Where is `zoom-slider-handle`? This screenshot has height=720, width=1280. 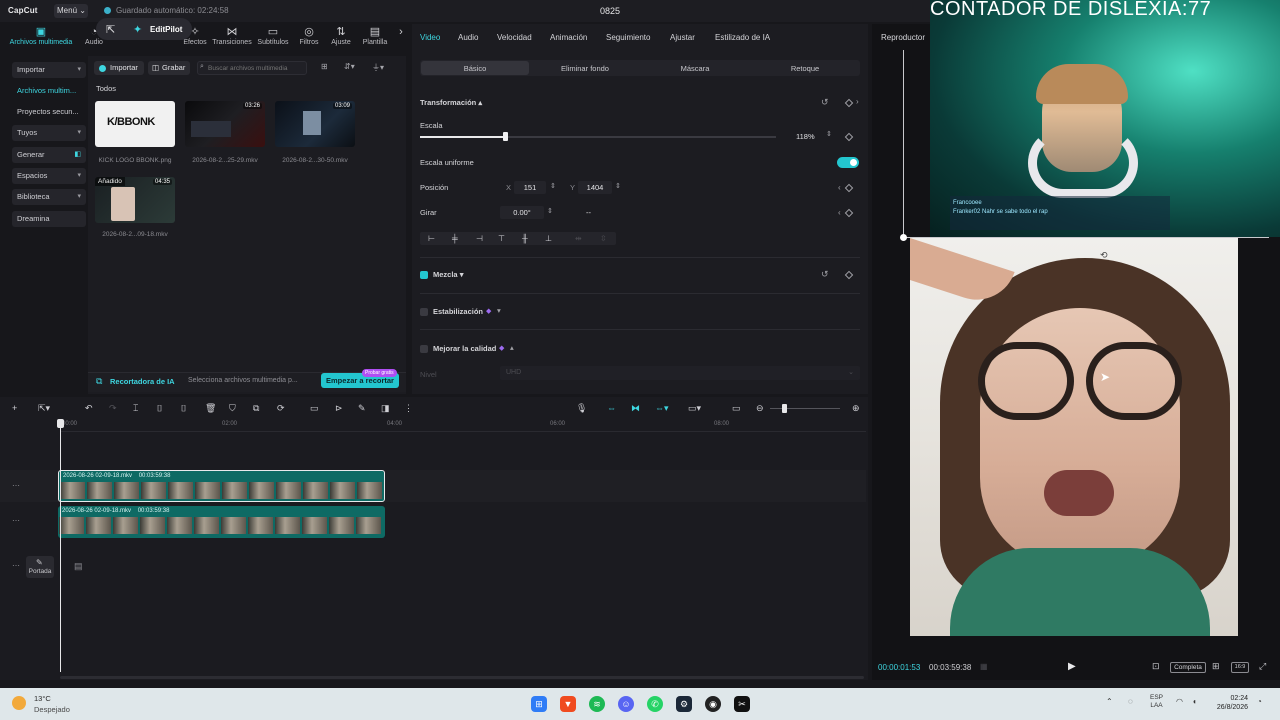
zoom-slider-handle is located at coordinates (784, 408).